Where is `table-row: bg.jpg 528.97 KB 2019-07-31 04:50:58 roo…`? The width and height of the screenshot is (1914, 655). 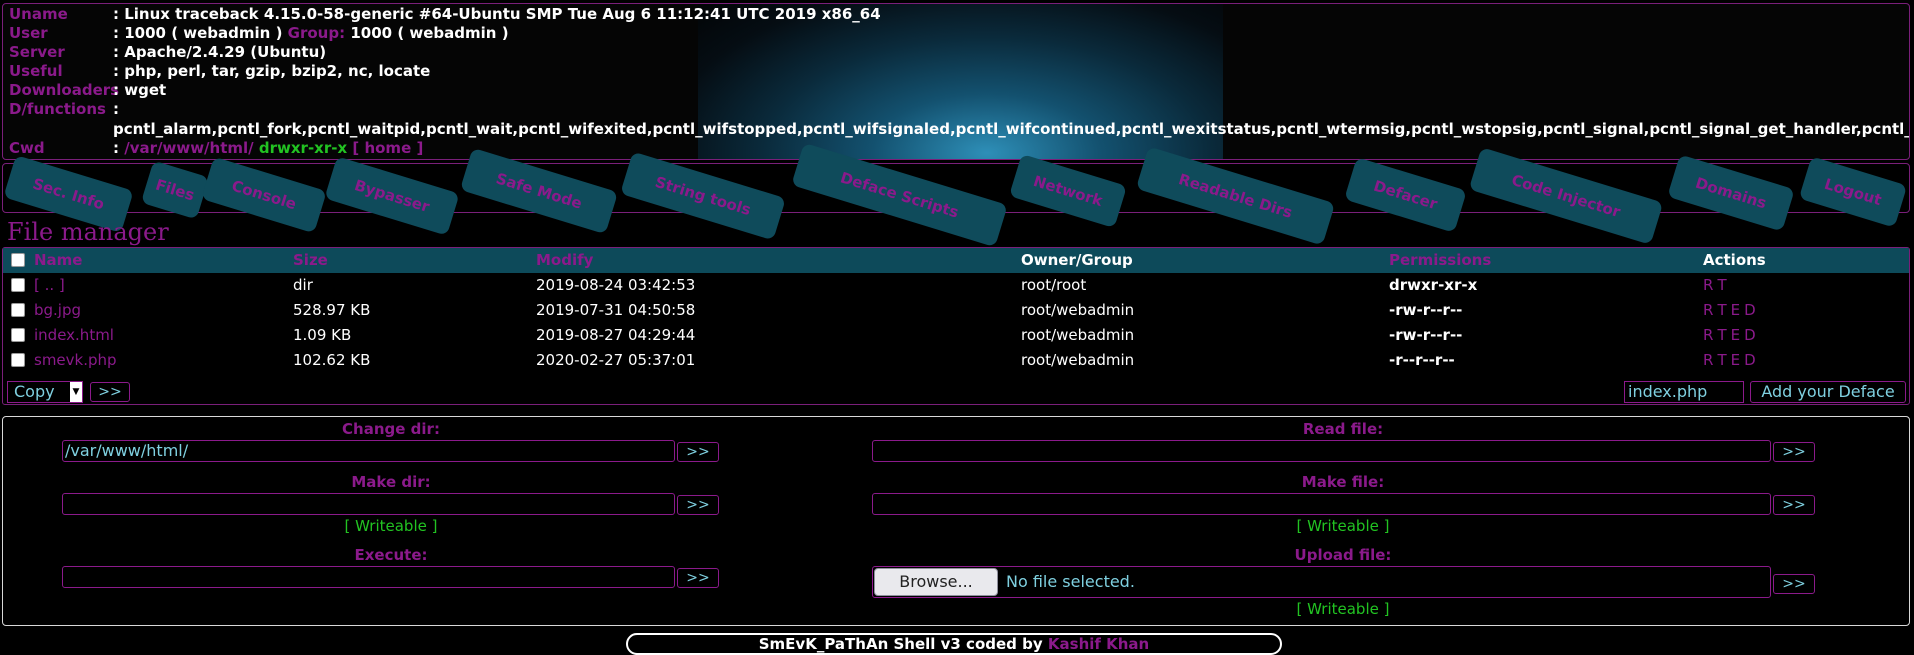
table-row: bg.jpg 528.97 KB 2019-07-31 04:50:58 roo… is located at coordinates (956, 310).